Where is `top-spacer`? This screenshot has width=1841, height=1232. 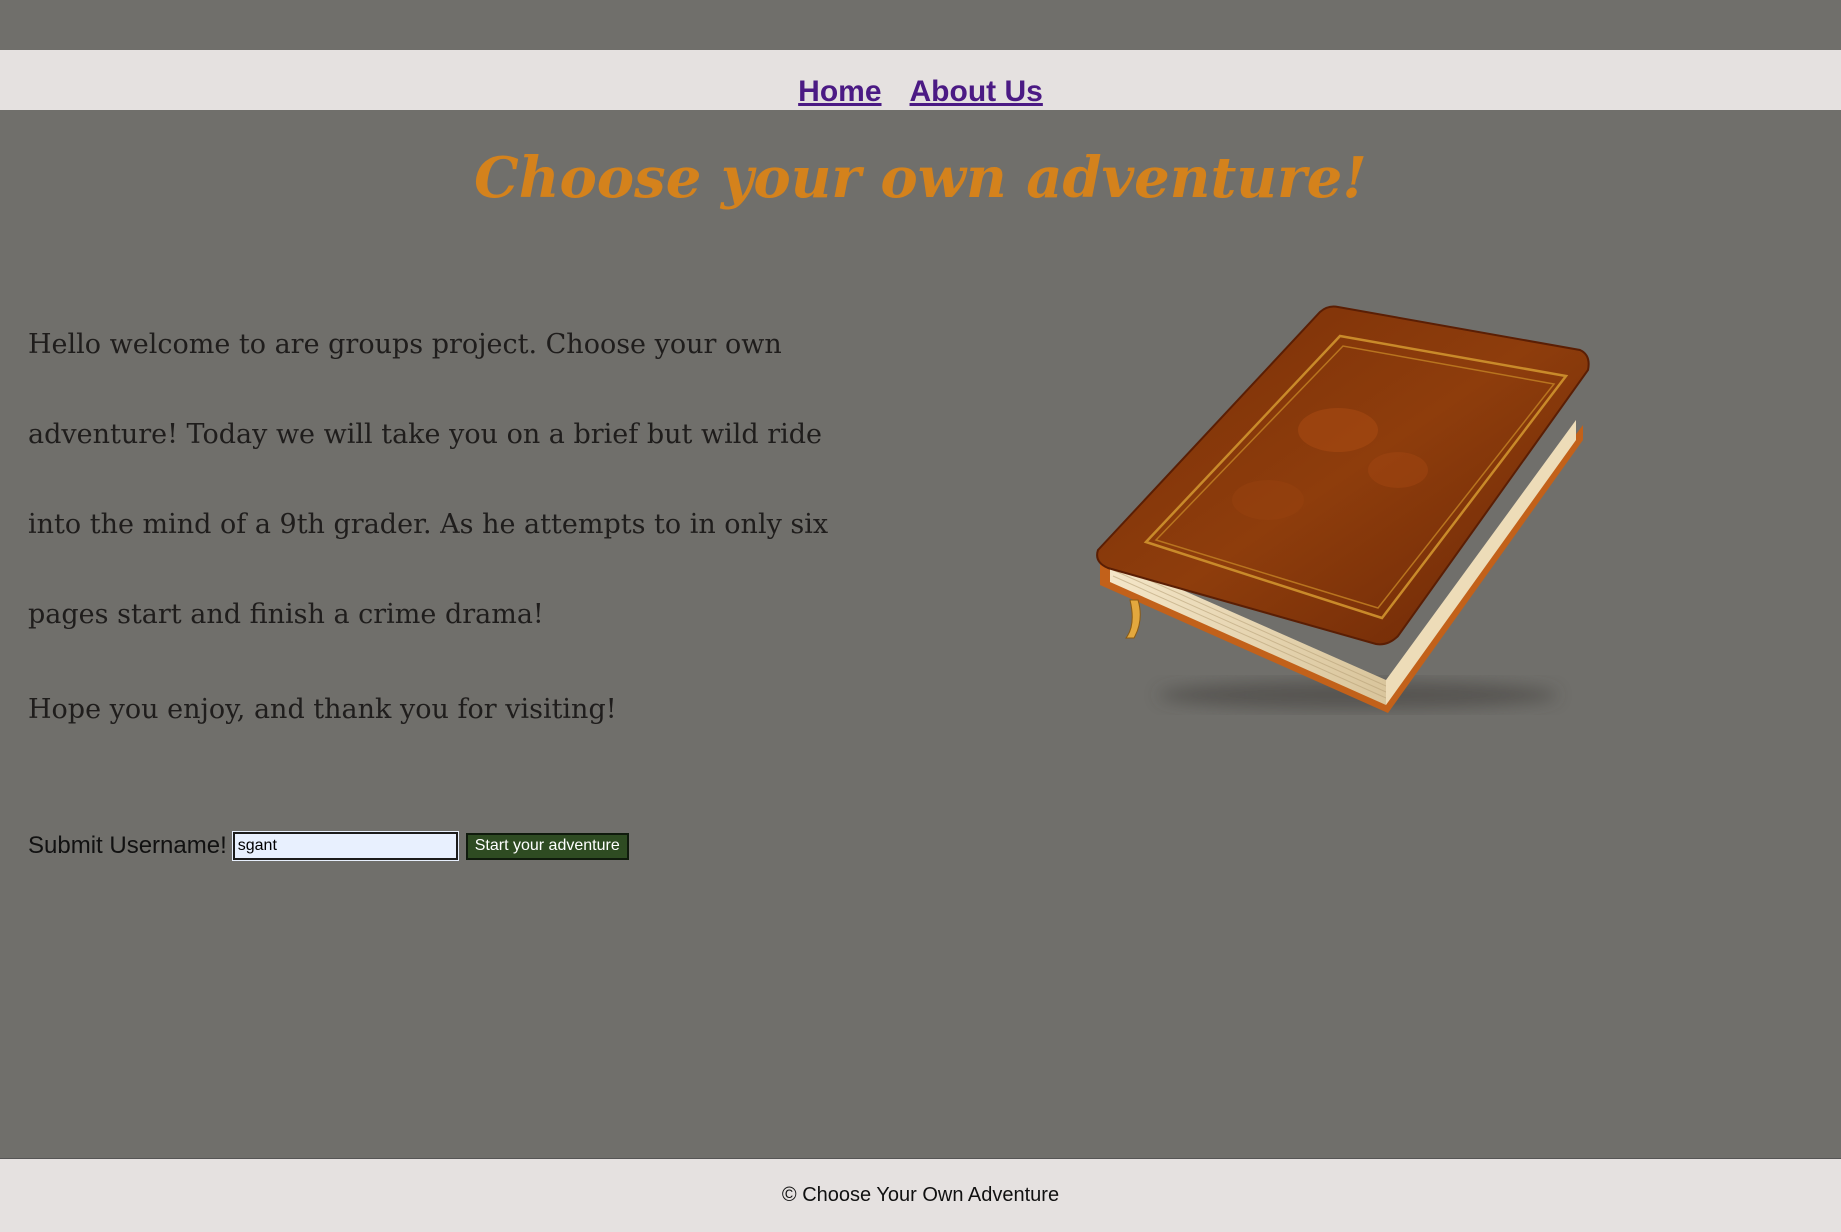 top-spacer is located at coordinates (920, 25).